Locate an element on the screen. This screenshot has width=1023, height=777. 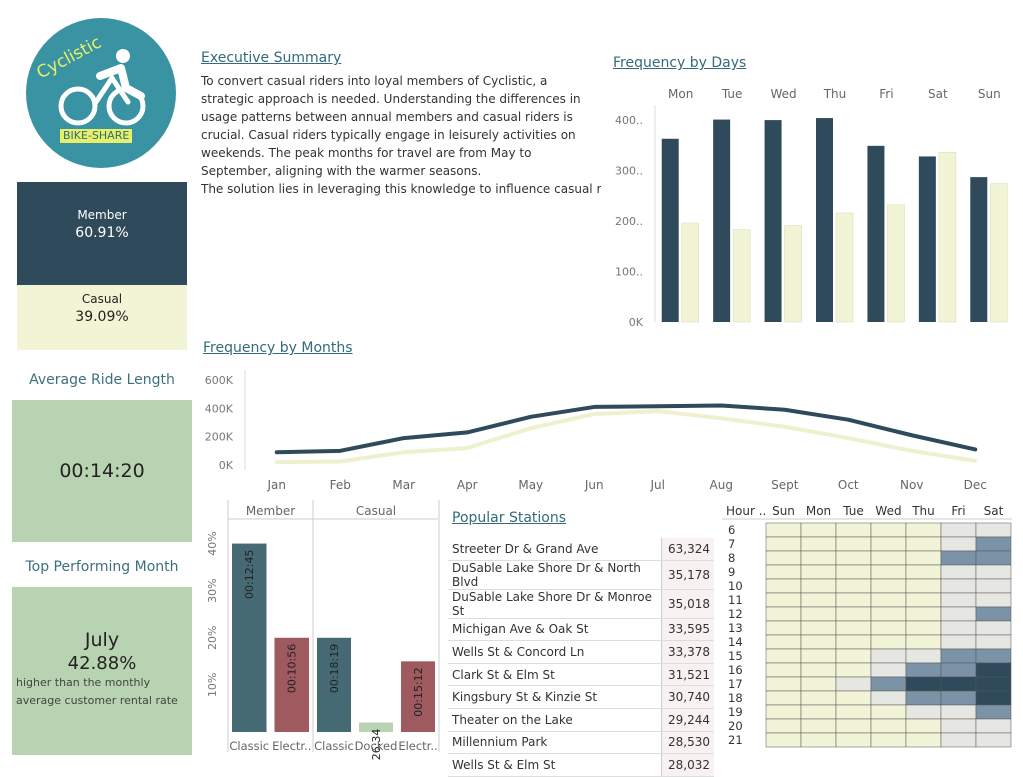
station-name: Streeter Dr & Grand Ave is located at coordinates (555, 549).